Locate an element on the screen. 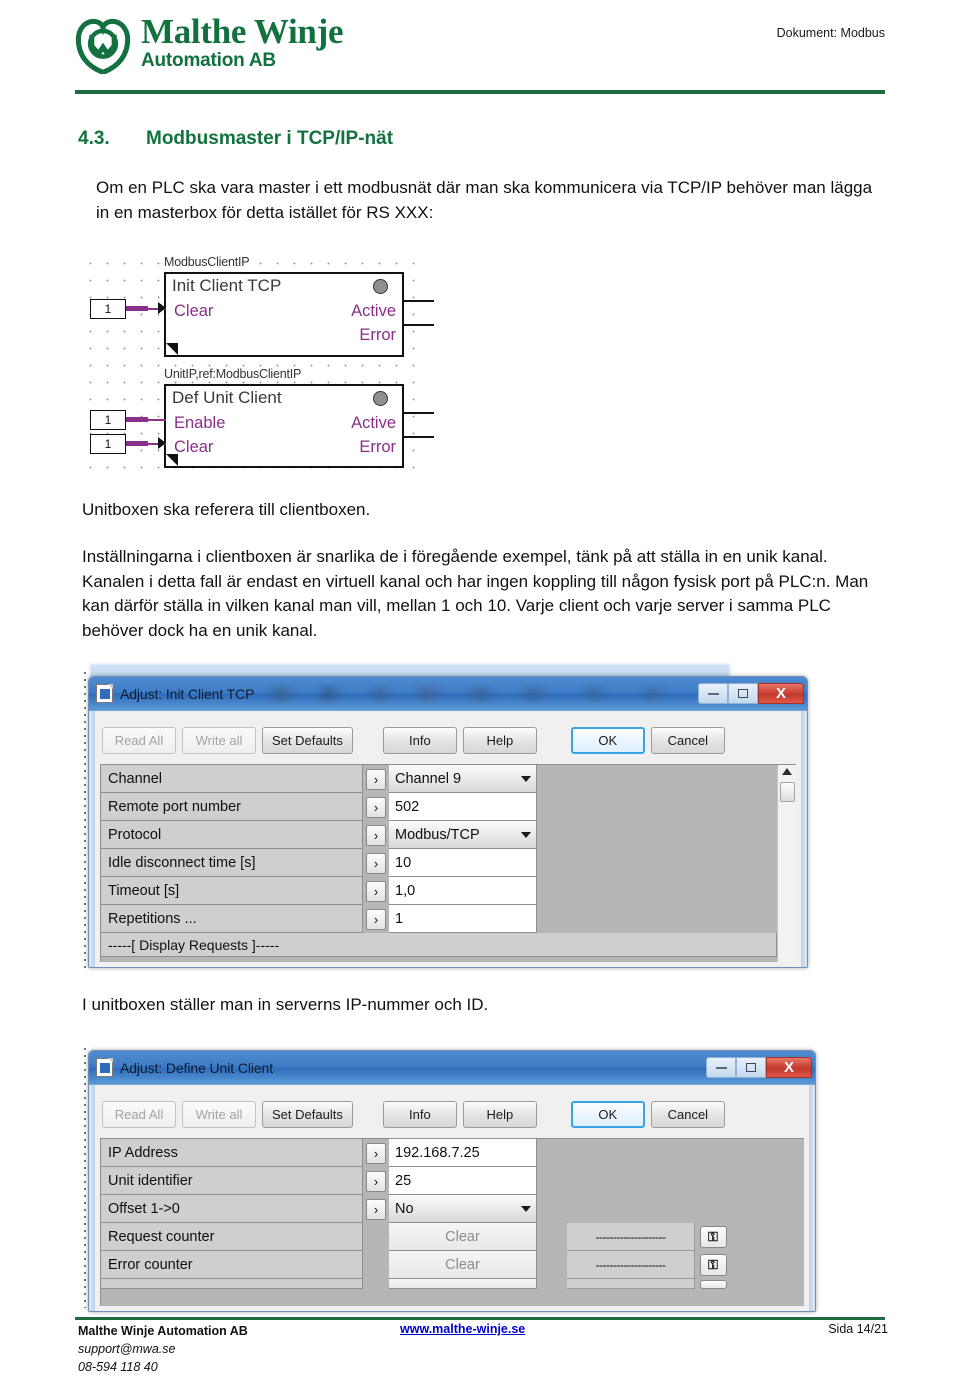 The image size is (960, 1393). table-row: Unit identifier › 25 is located at coordinates (452, 1181).